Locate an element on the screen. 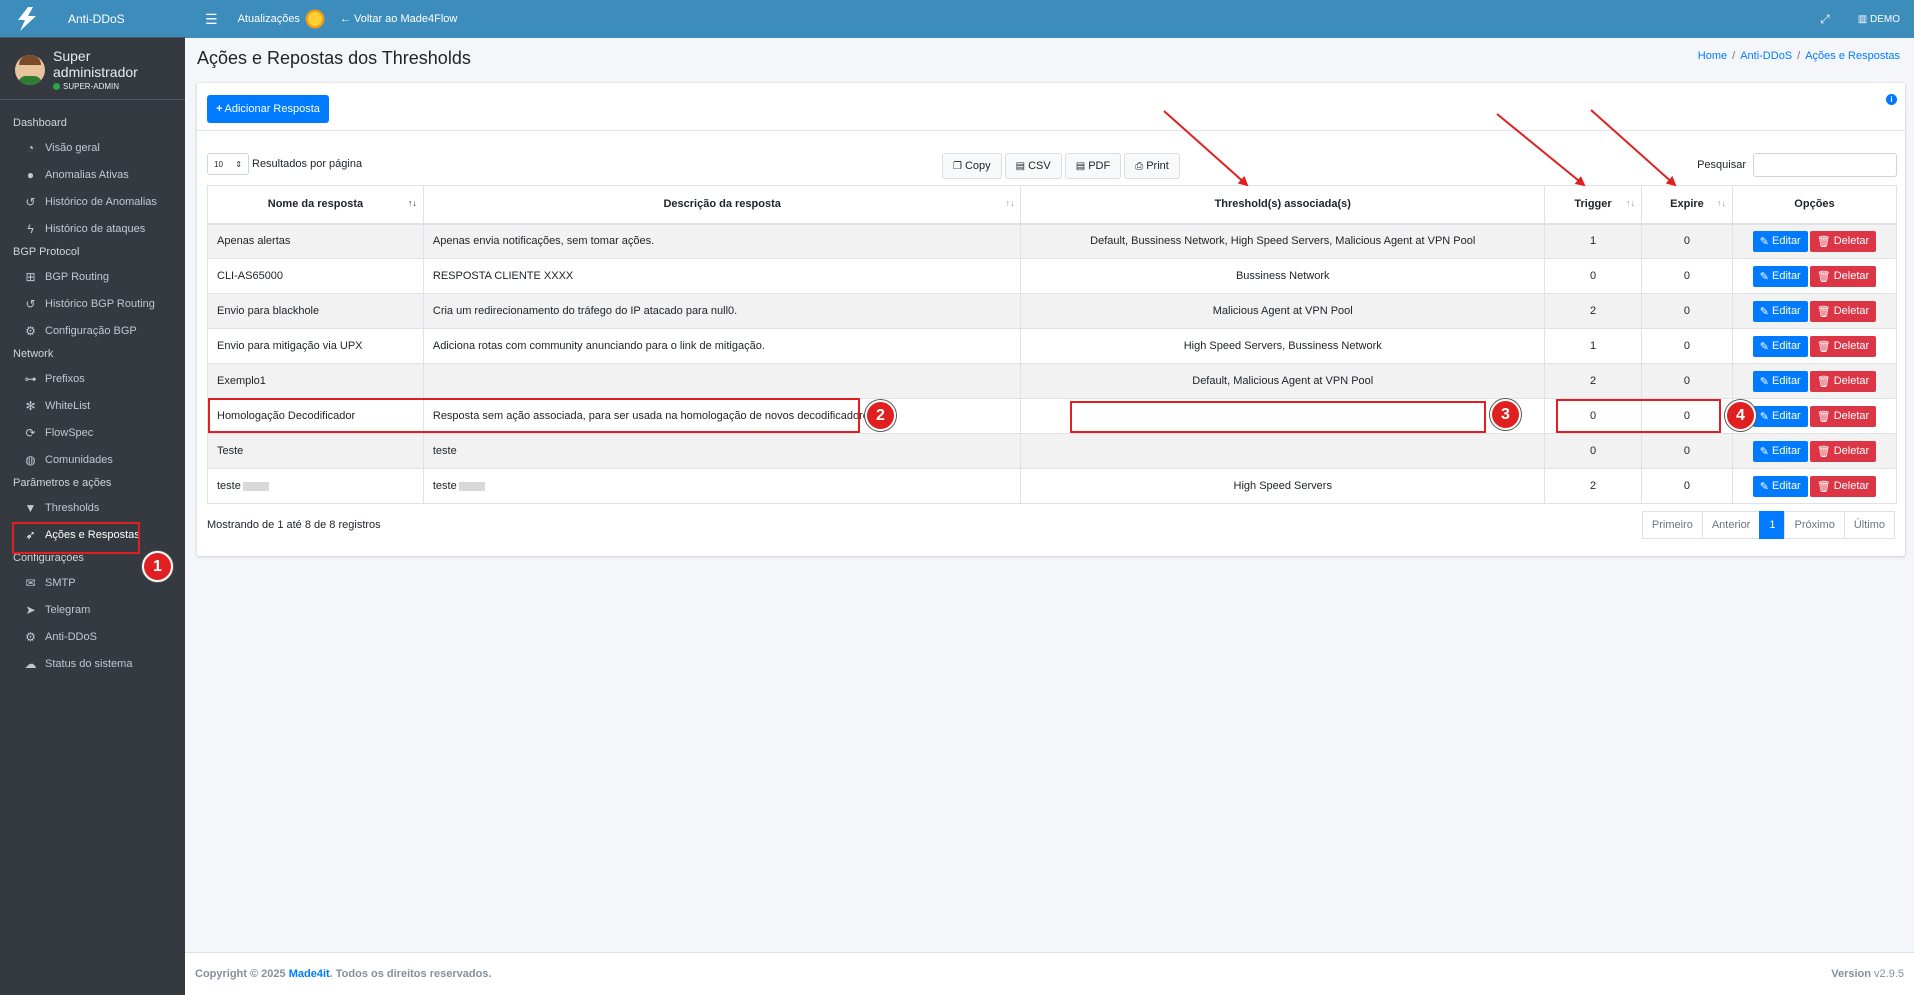 The height and width of the screenshot is (995, 1914). sync-icon: ⟳ is located at coordinates (30, 432).